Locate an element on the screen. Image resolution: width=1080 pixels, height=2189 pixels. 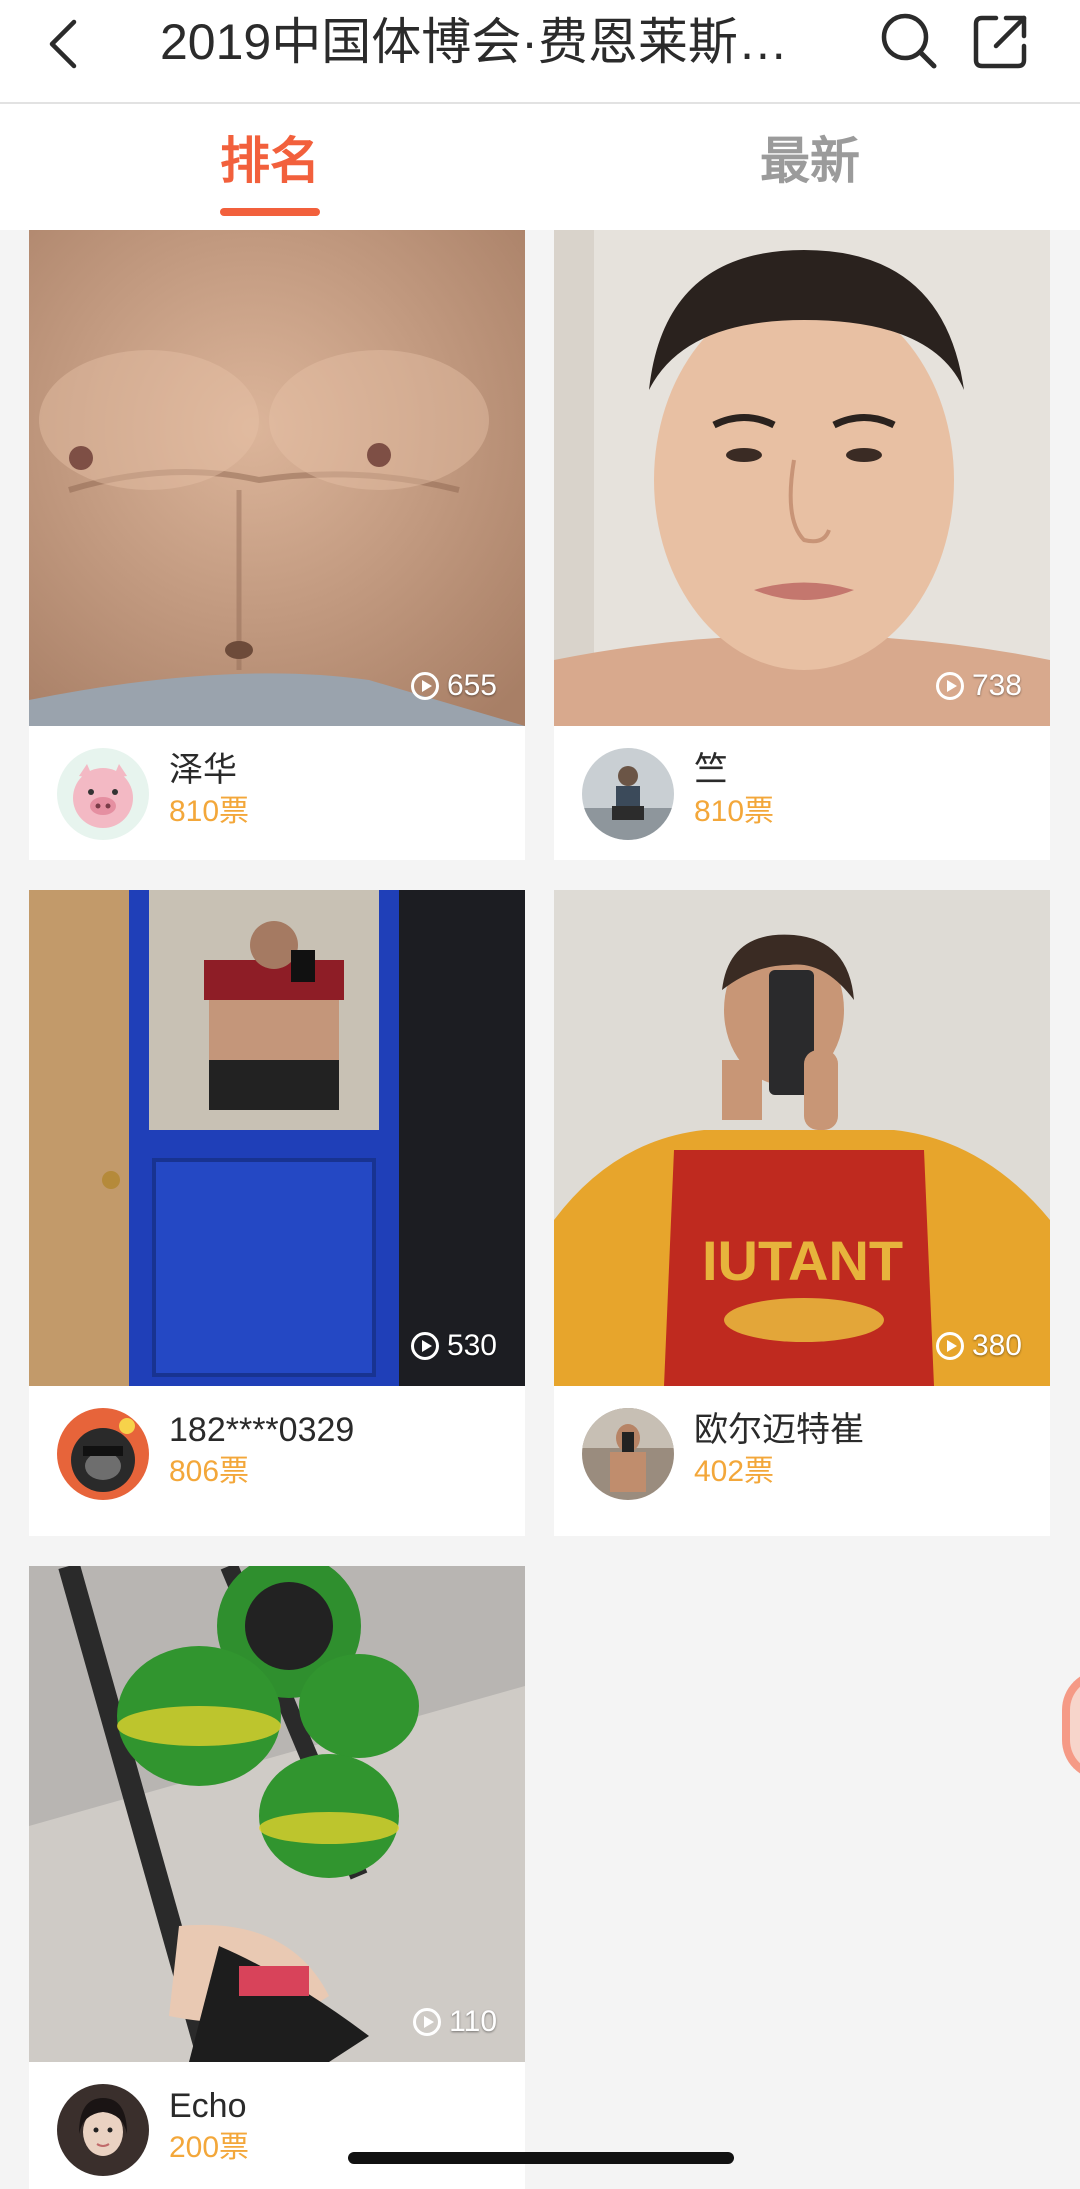
entry-card: 655 泽华 810票 is located at coordinates (277, 545).